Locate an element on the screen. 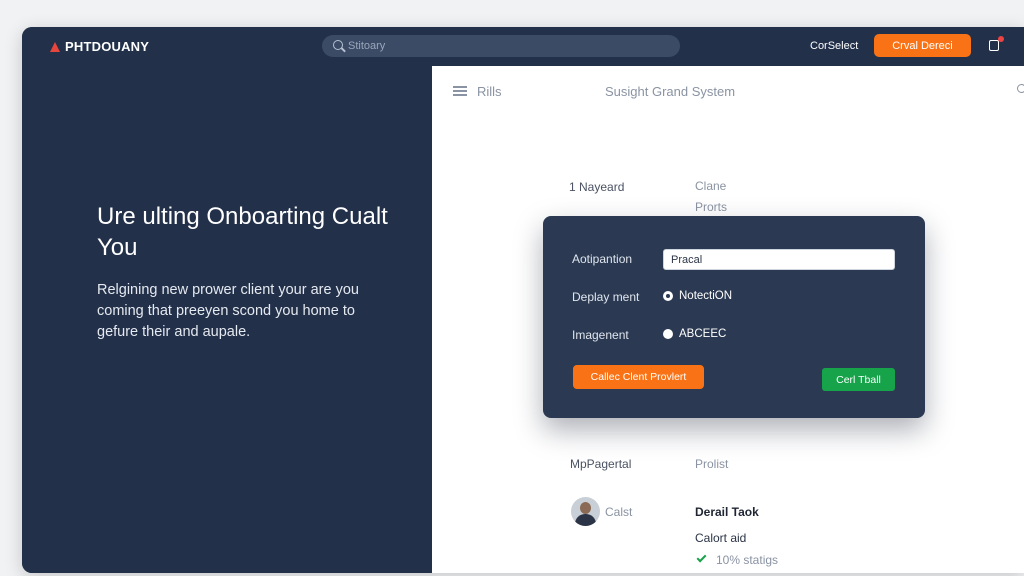 This screenshot has height=576, width=1024. avatar-label: Calst is located at coordinates (619, 512).